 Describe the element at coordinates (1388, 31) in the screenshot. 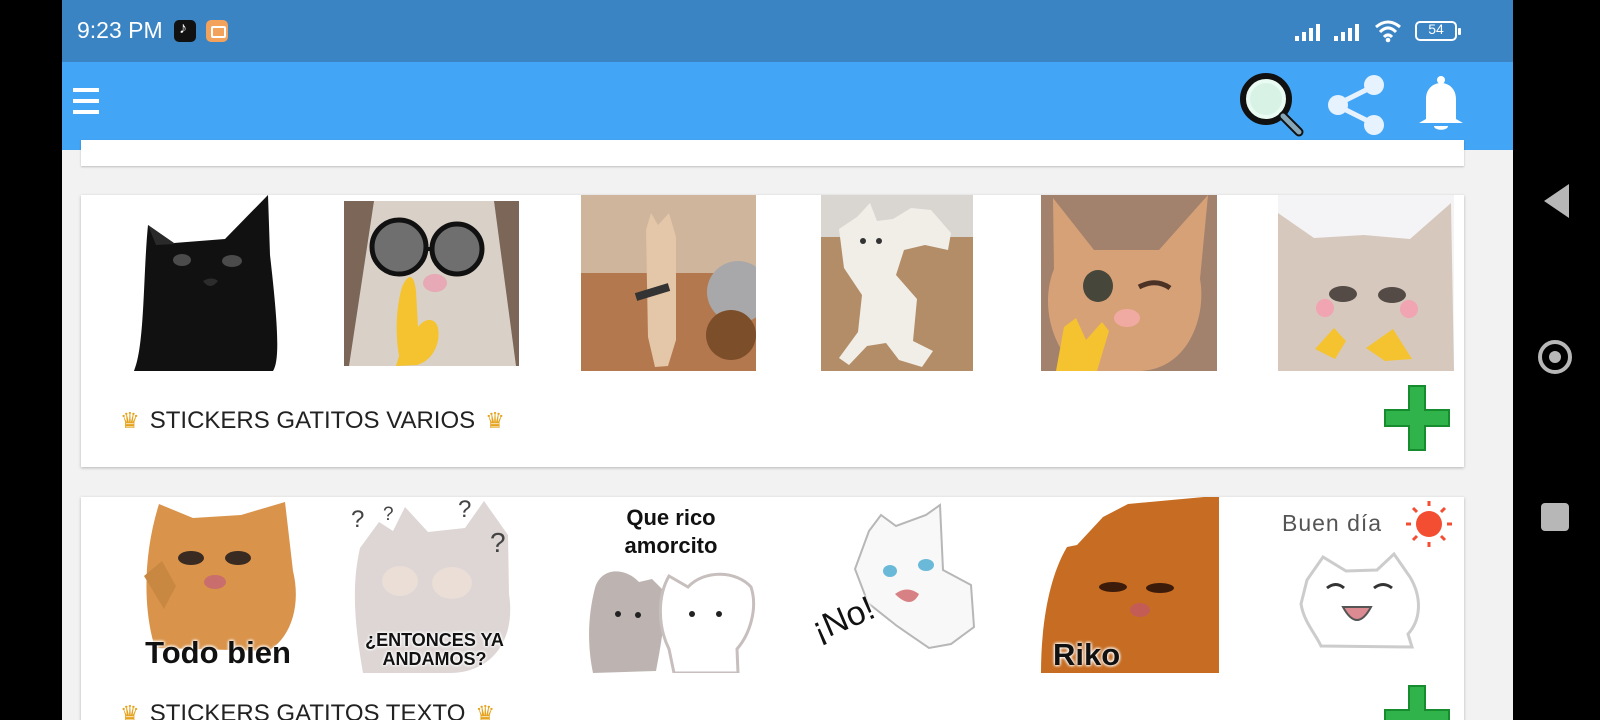

I see `wifi-icon` at that location.